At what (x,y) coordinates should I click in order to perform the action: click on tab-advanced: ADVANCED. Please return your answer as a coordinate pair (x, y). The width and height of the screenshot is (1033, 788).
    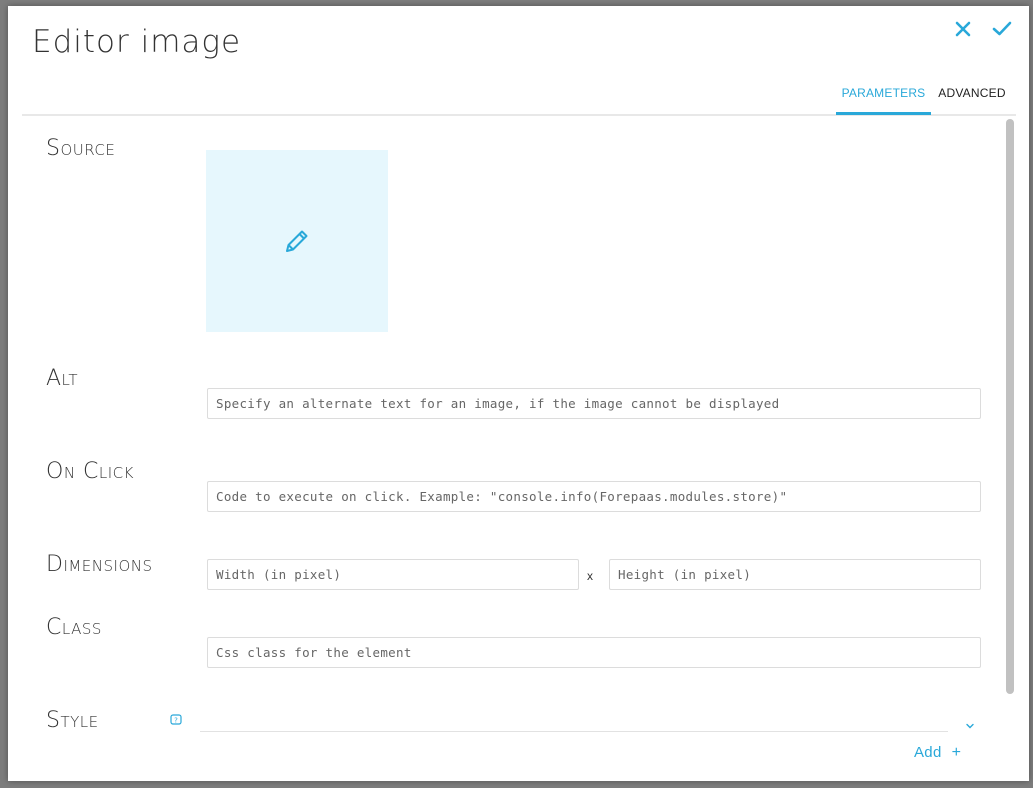
    Looking at the image, I should click on (972, 95).